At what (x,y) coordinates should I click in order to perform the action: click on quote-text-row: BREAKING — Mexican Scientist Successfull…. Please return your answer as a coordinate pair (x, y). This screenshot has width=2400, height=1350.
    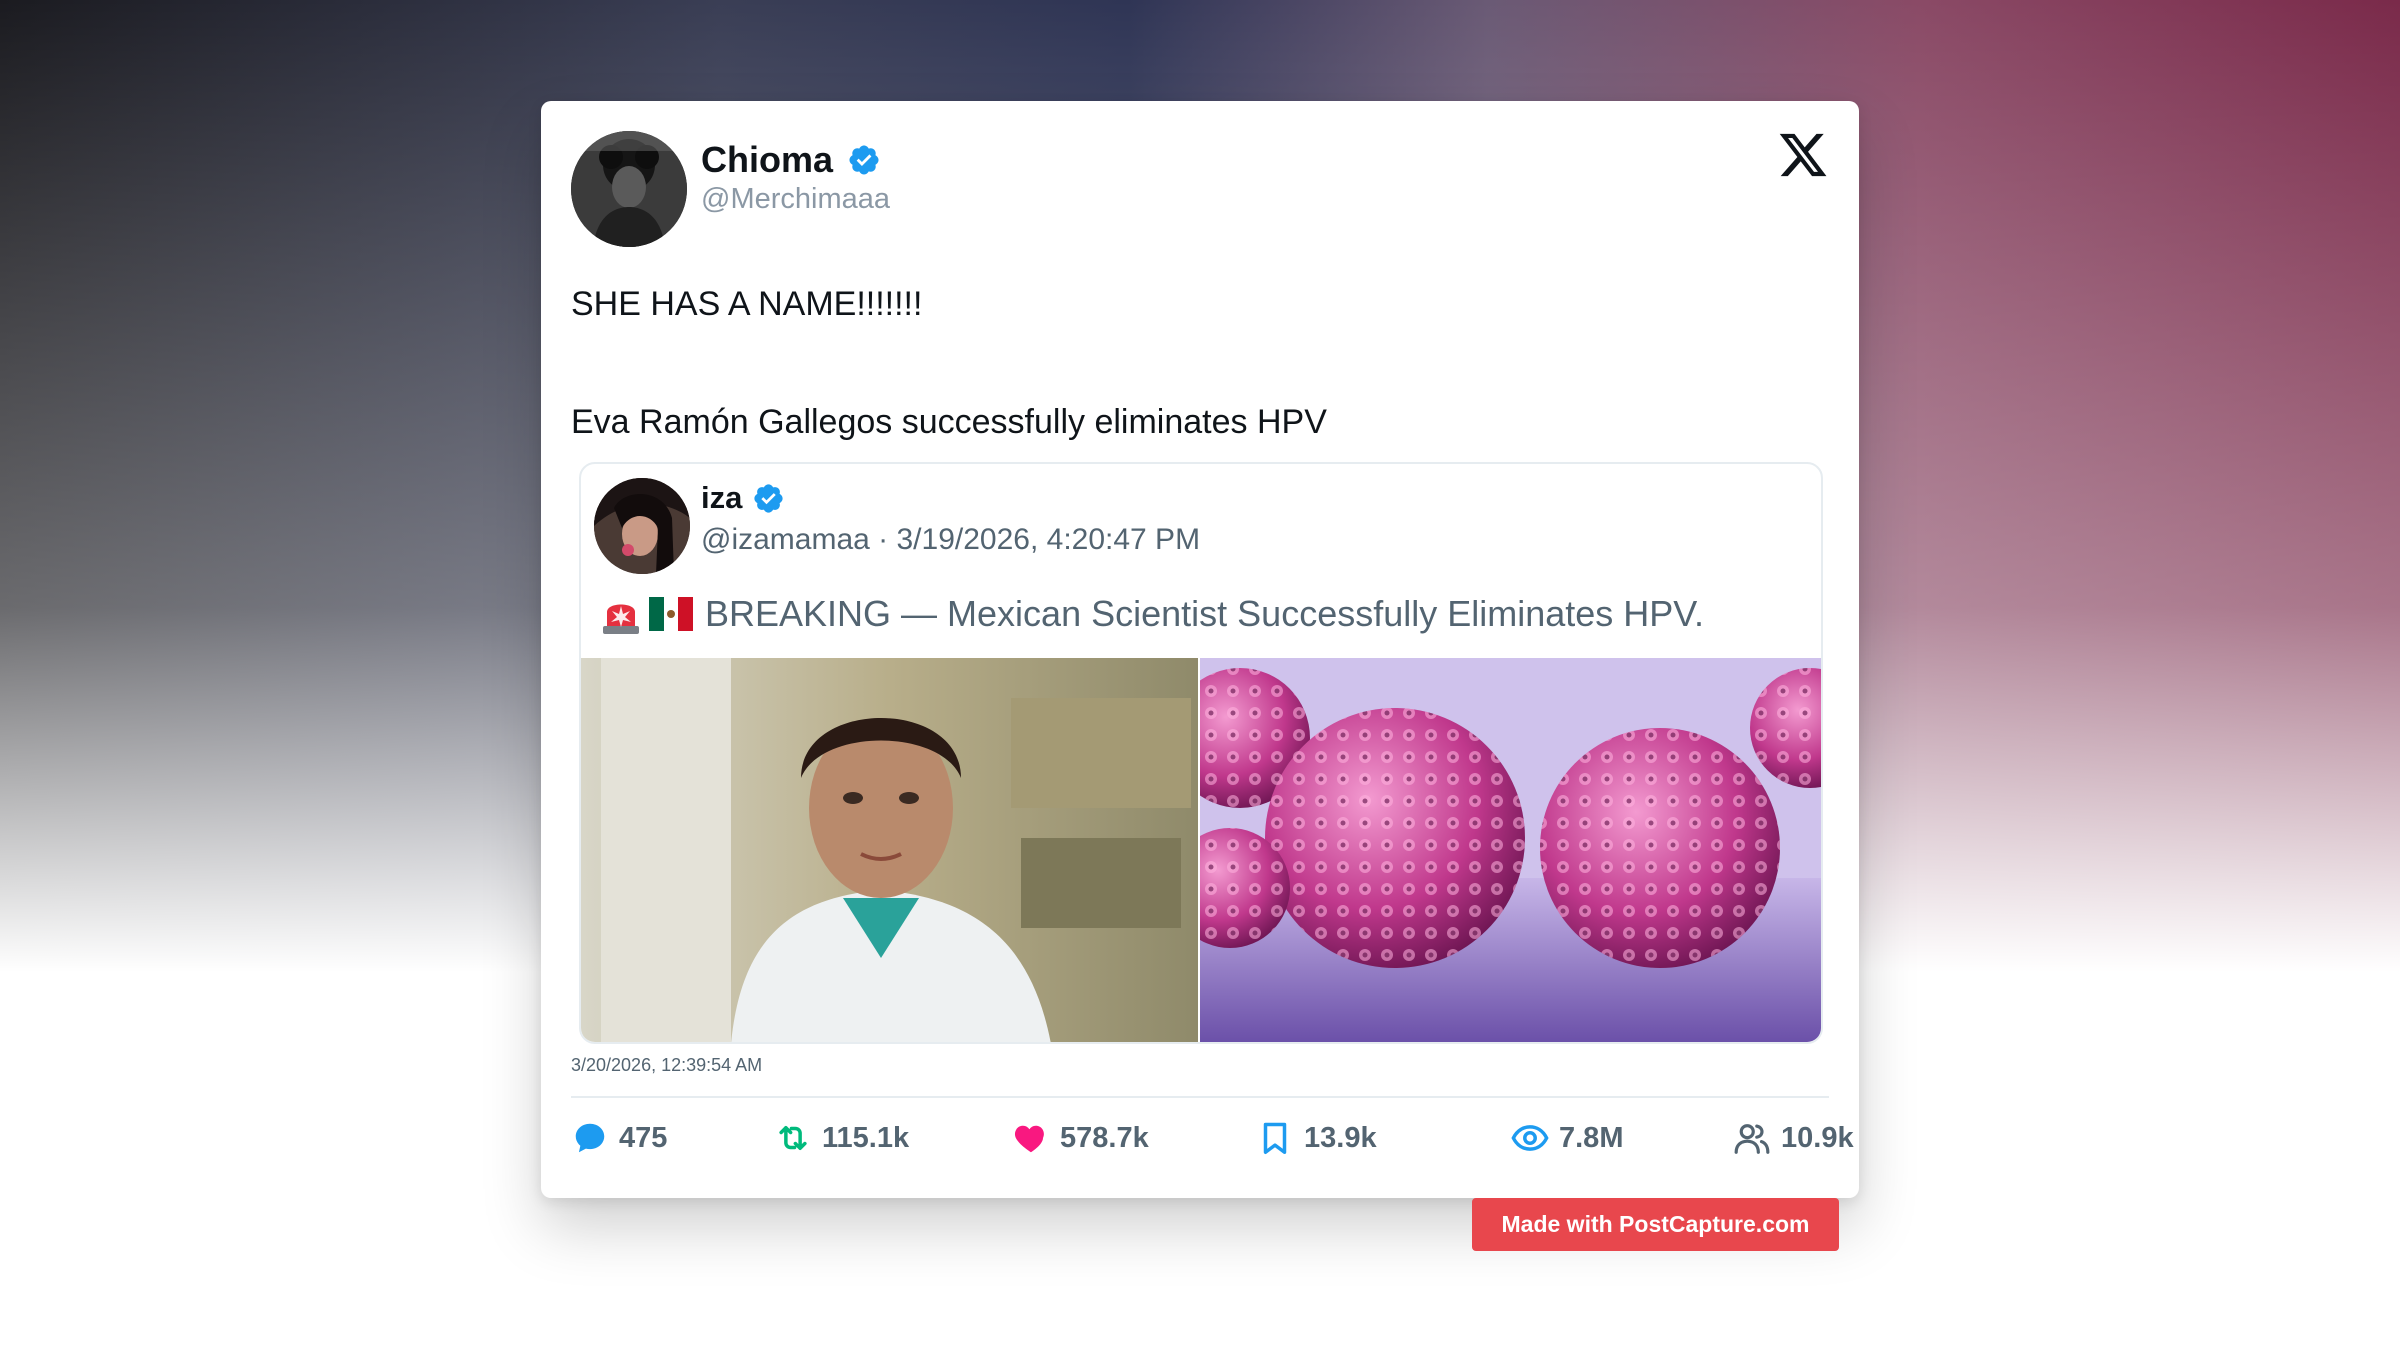
    Looking at the image, I should click on (1151, 614).